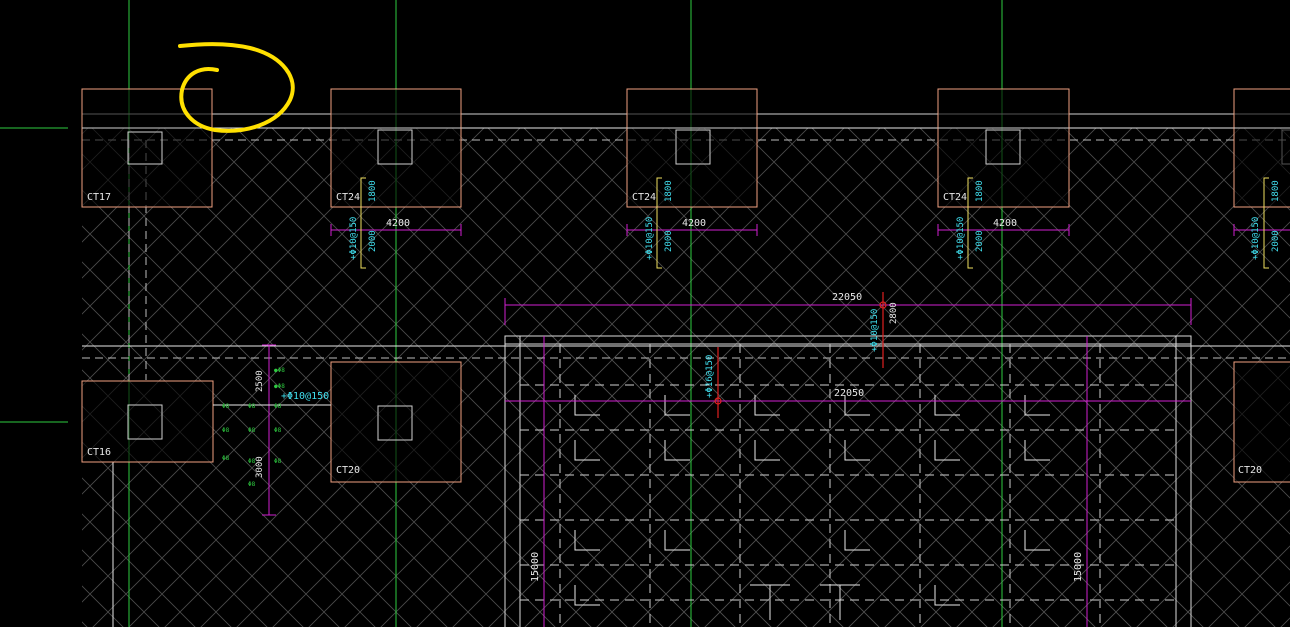  What do you see at coordinates (260, 381) in the screenshot?
I see `svg-text: 2500` at bounding box center [260, 381].